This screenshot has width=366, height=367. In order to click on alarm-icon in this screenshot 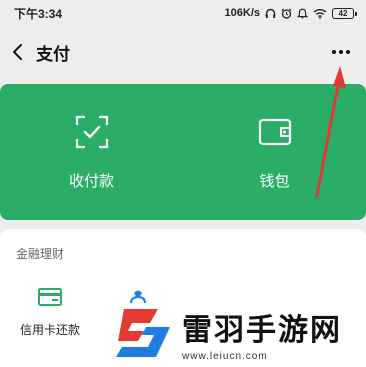, I will do `click(286, 13)`.